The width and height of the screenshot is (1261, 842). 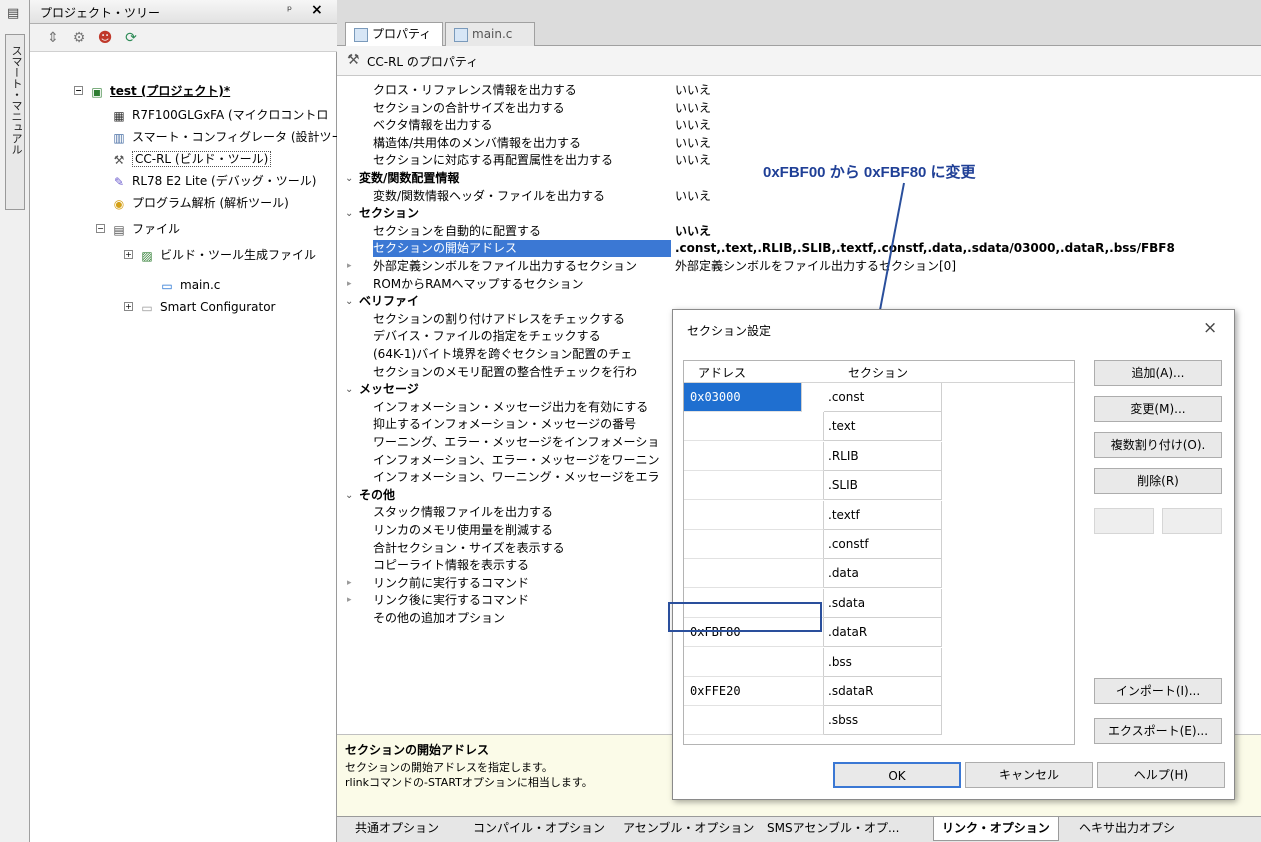 What do you see at coordinates (799, 231) in the screenshot?
I see `property-row: セクションを自動的に配置する いいえ` at bounding box center [799, 231].